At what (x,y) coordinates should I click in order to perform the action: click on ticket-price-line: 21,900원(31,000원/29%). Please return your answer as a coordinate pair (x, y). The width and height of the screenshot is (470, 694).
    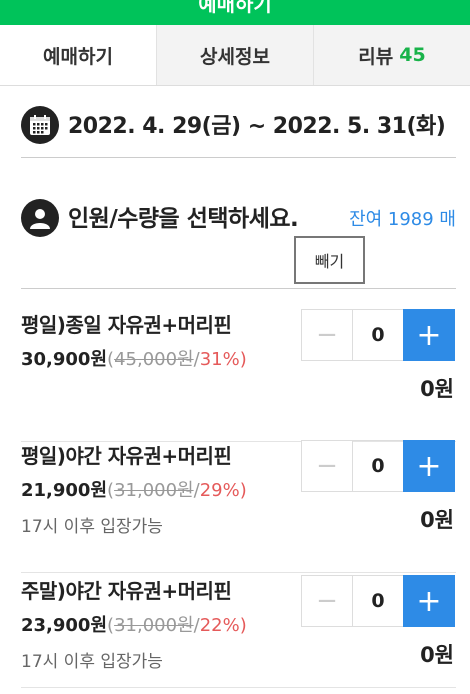
    Looking at the image, I should click on (134, 490).